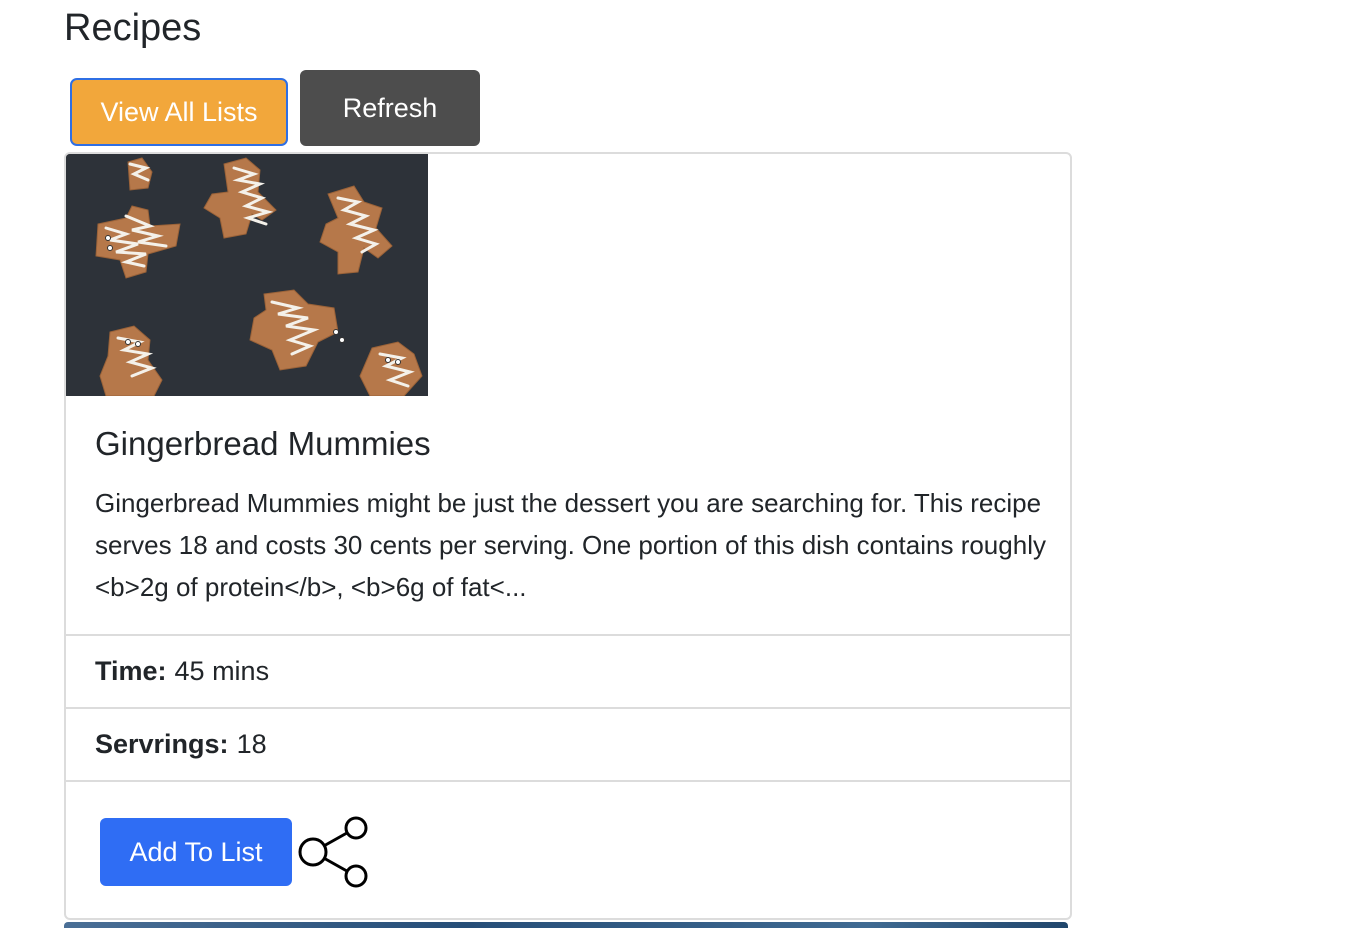 This screenshot has height=928, width=1372. What do you see at coordinates (390, 108) in the screenshot?
I see `refresh-button: Refresh` at bounding box center [390, 108].